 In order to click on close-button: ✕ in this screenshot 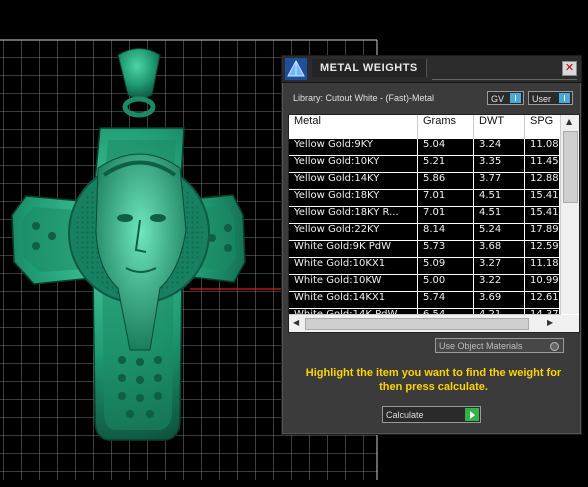, I will do `click(569, 68)`.